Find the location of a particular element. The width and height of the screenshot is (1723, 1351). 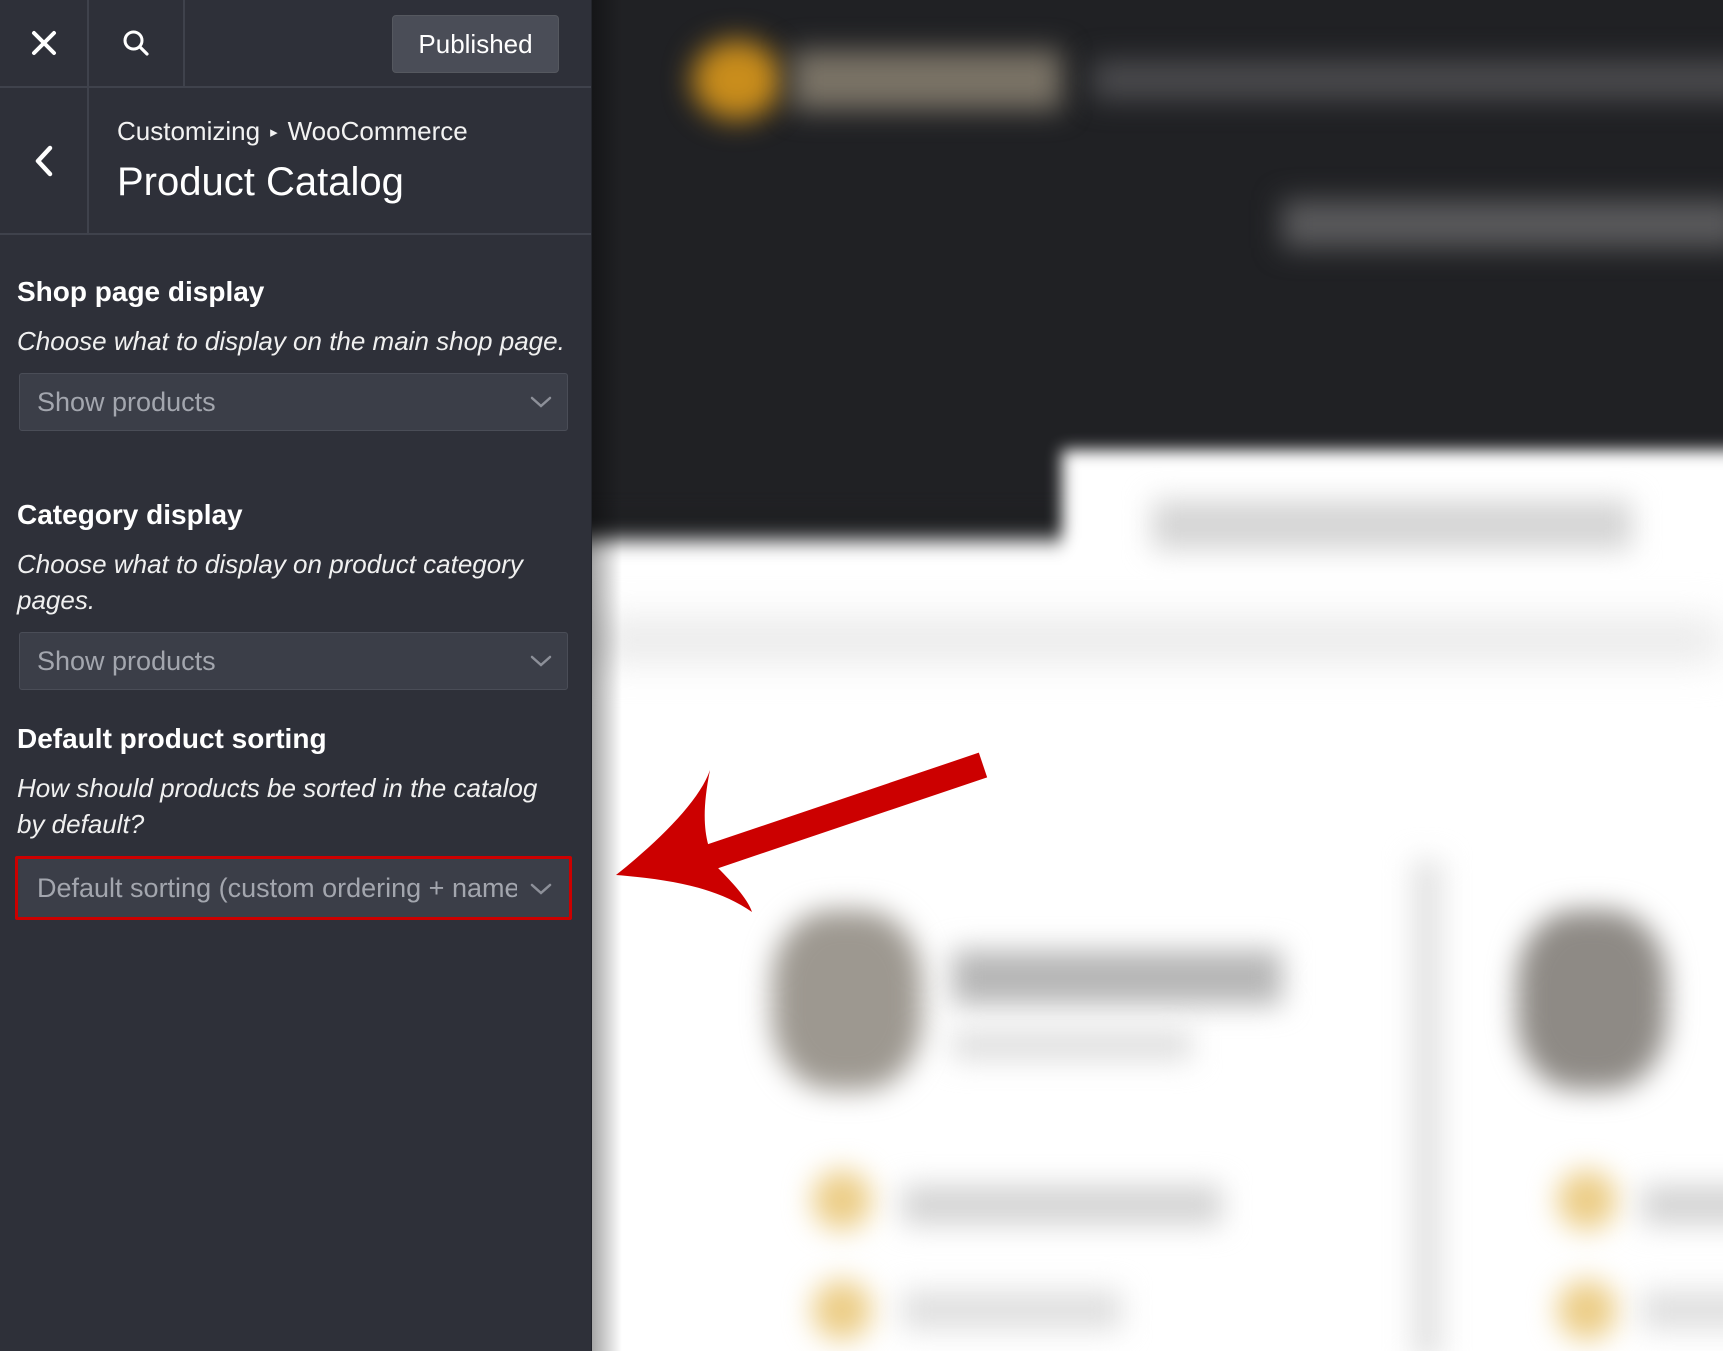

category-display-select: Show products is located at coordinates (293, 661).